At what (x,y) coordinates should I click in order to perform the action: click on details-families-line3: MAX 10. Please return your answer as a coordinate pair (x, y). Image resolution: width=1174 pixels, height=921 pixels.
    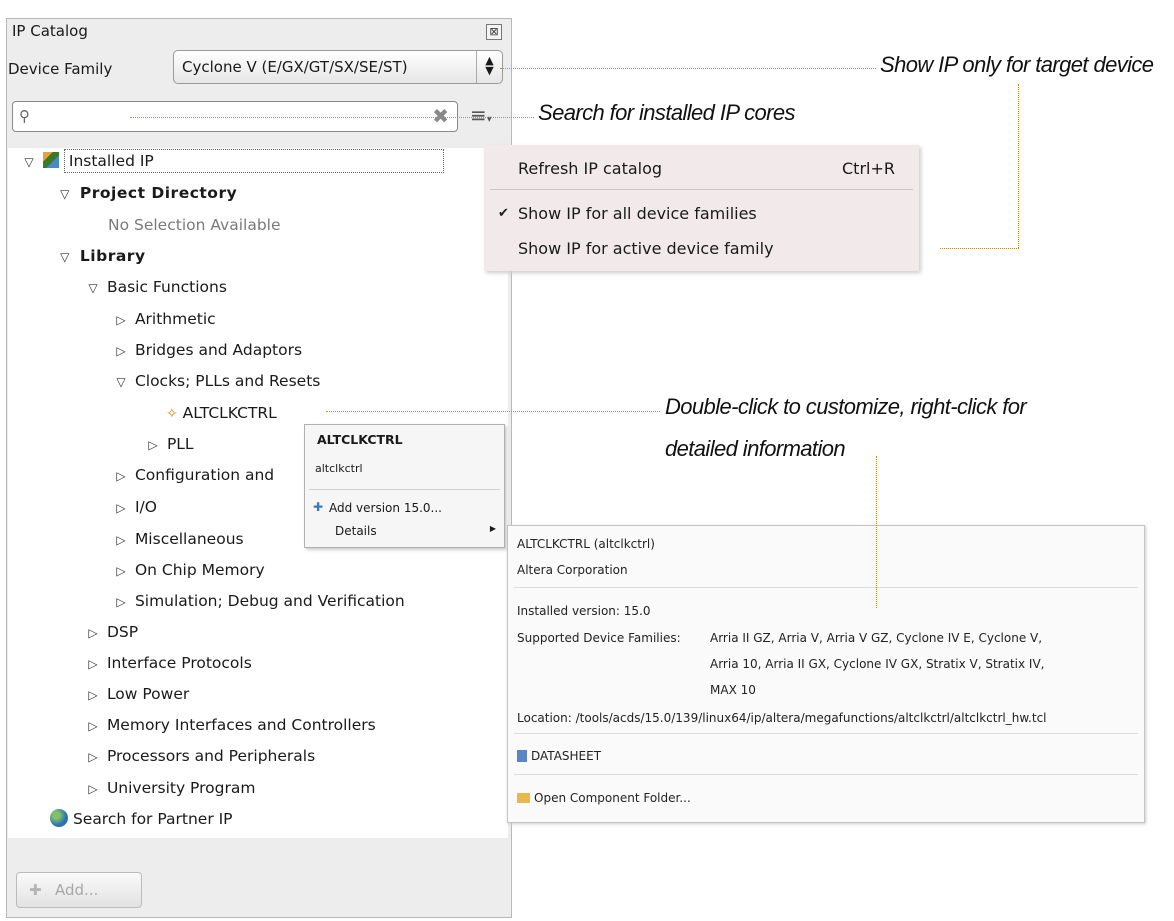
    Looking at the image, I should click on (733, 690).